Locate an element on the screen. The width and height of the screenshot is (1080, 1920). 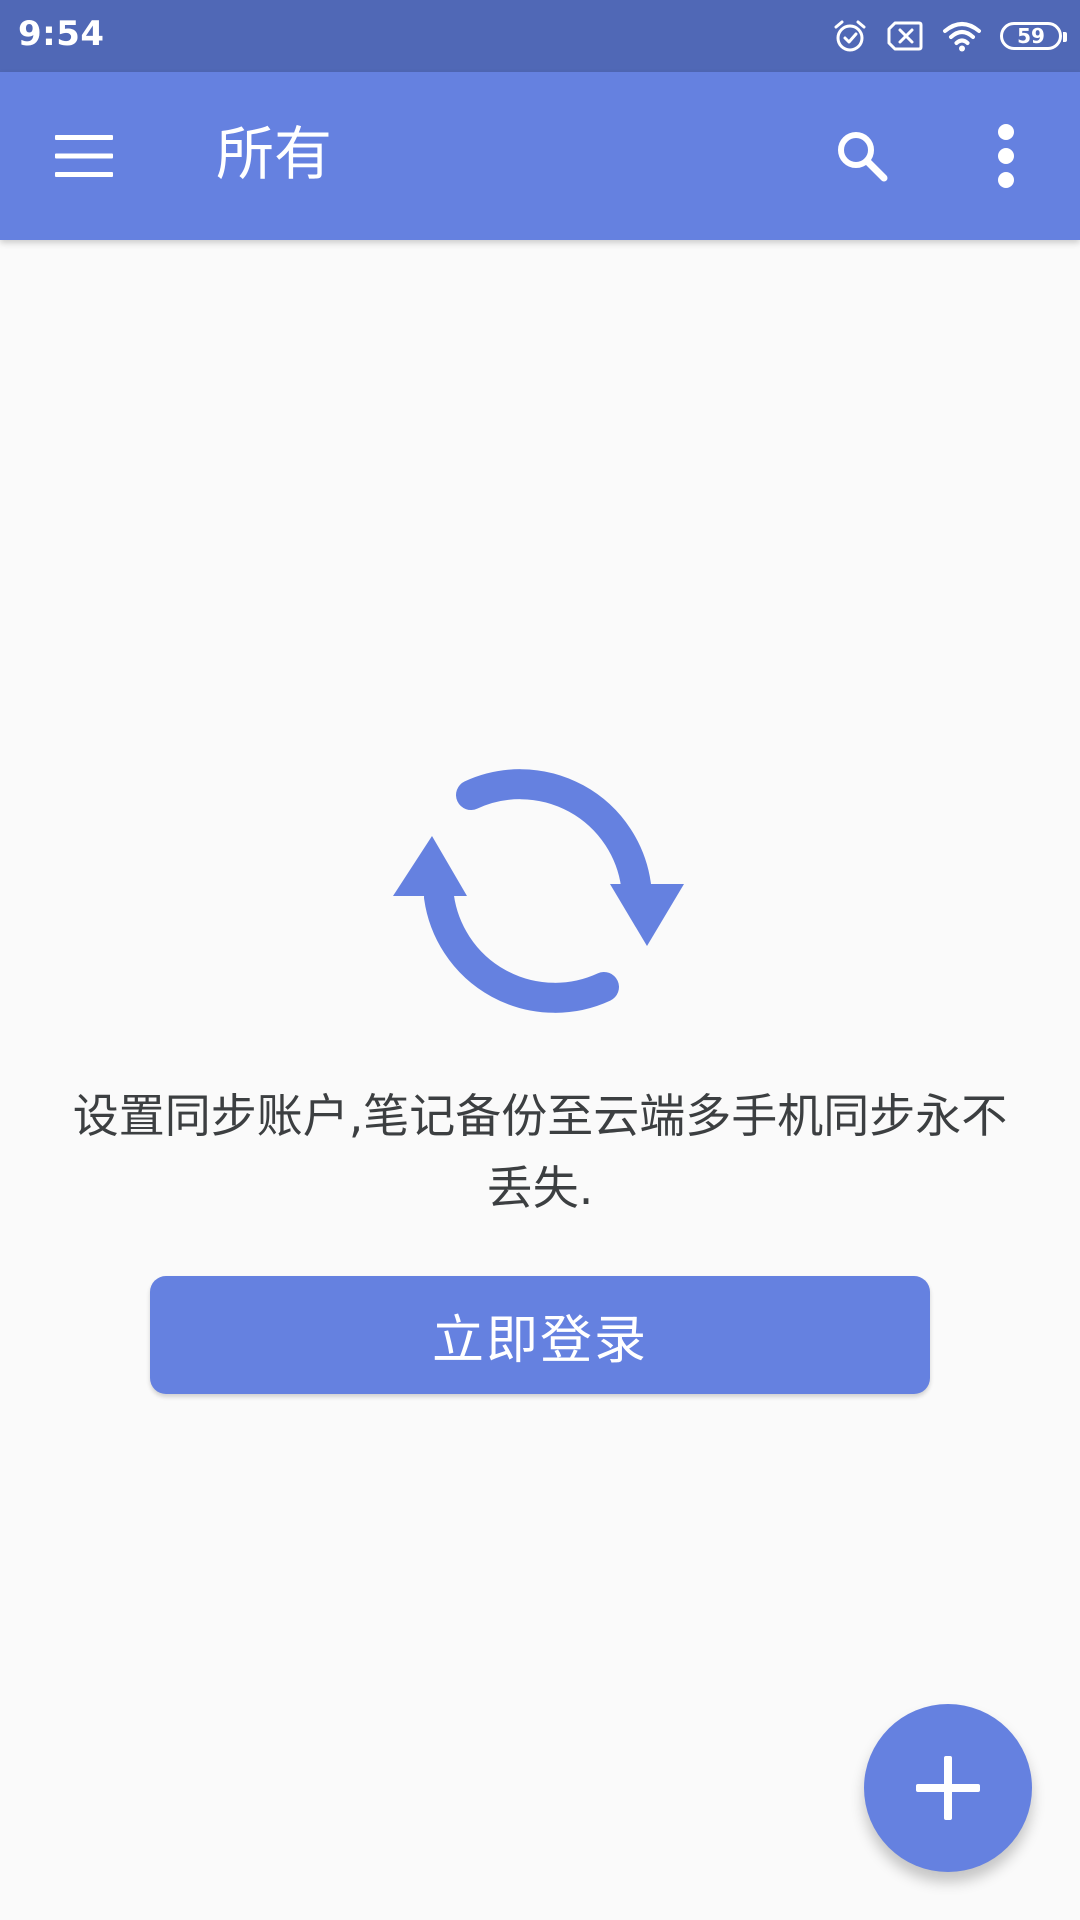
page-title: 所有 is located at coordinates (274, 154).